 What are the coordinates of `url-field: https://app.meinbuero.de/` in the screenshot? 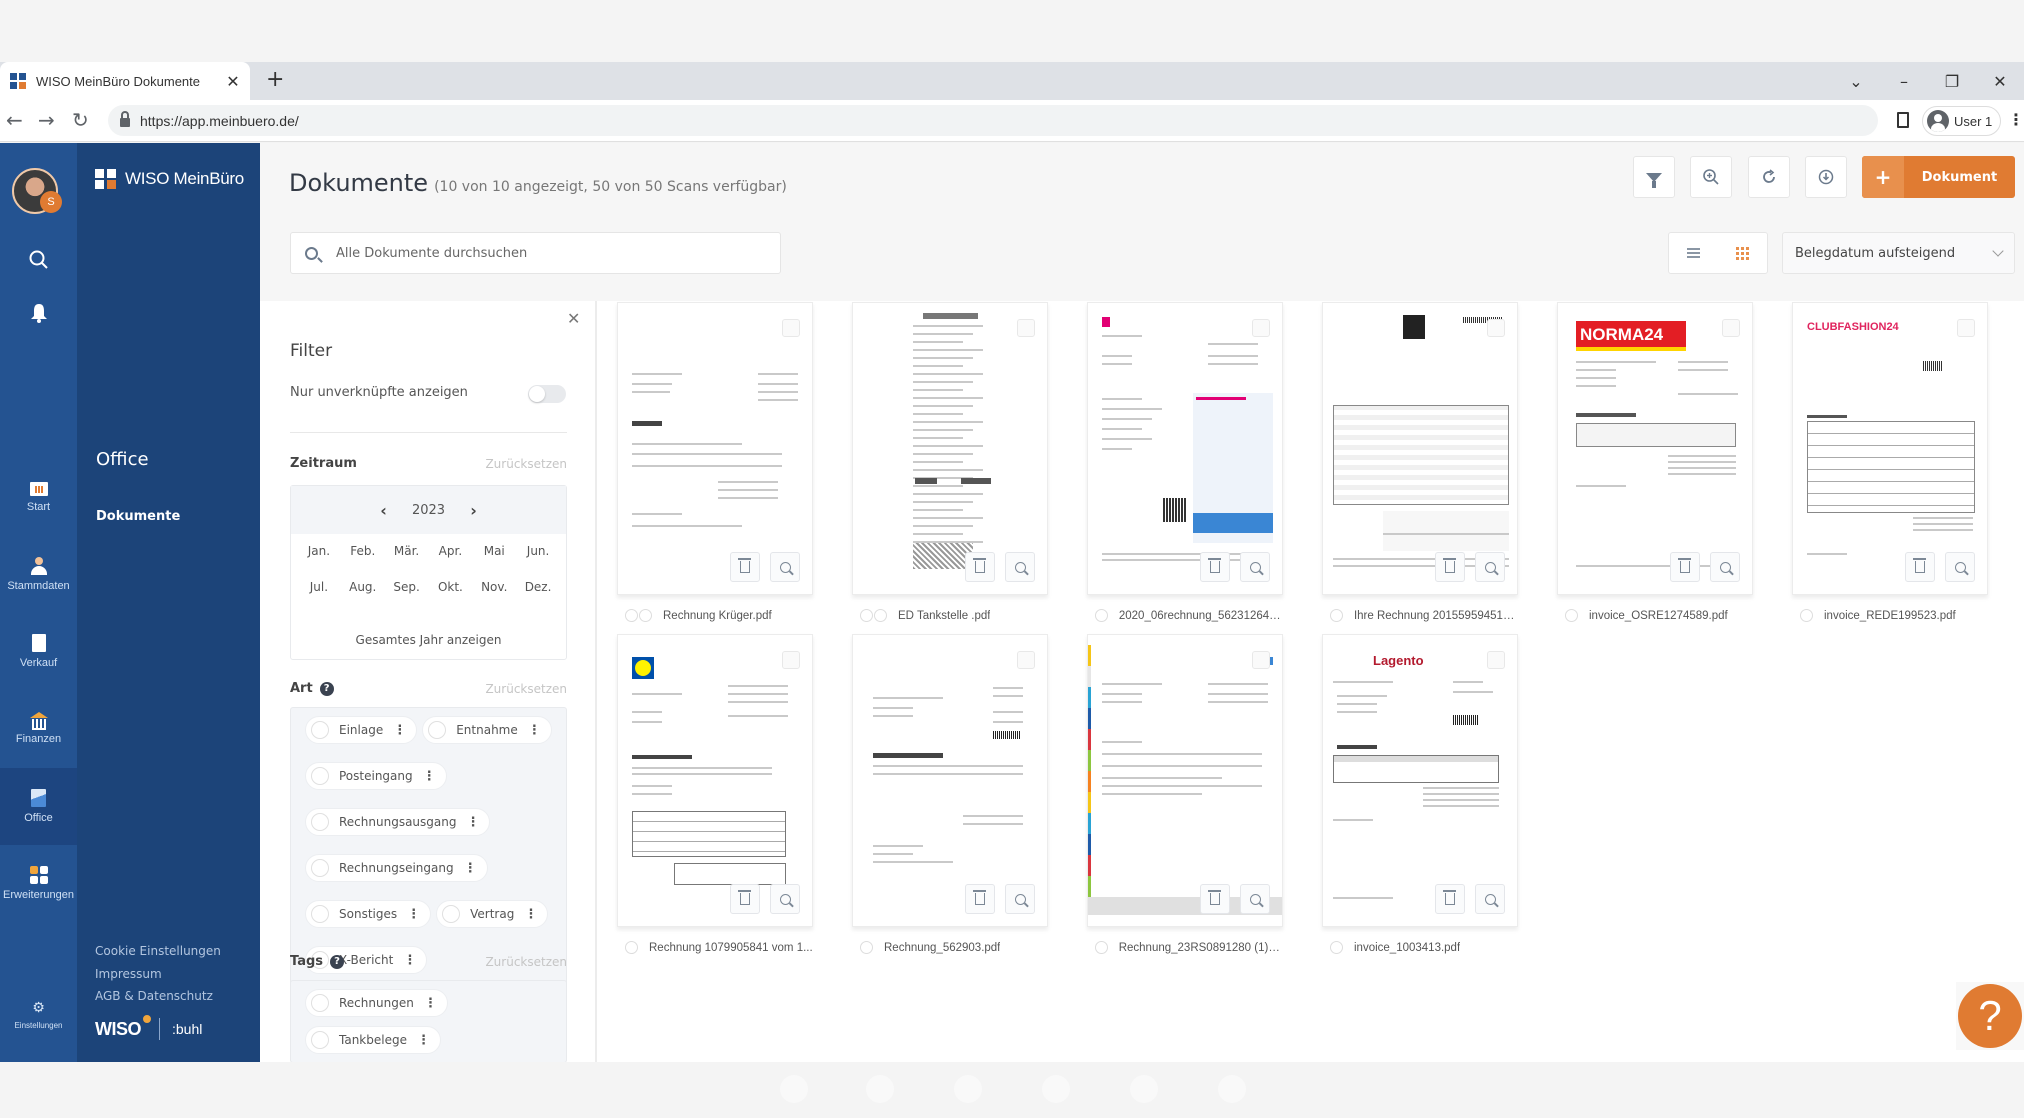 It's located at (993, 120).